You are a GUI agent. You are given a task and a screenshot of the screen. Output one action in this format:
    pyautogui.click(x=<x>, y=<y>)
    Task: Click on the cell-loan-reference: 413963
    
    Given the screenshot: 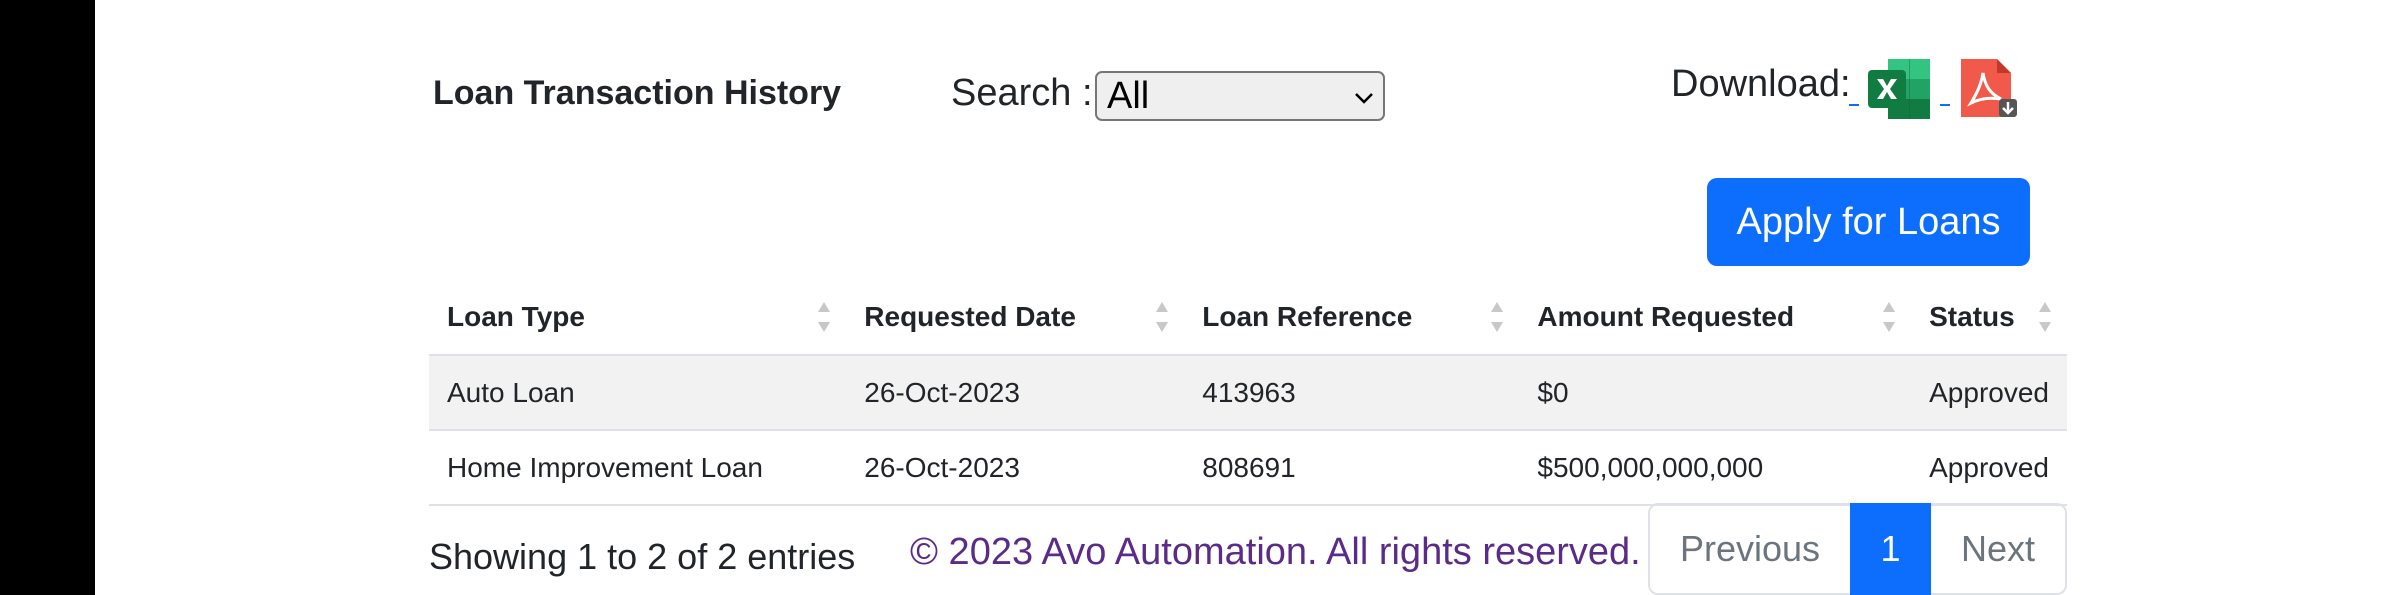 What is the action you would take?
    pyautogui.click(x=1352, y=393)
    